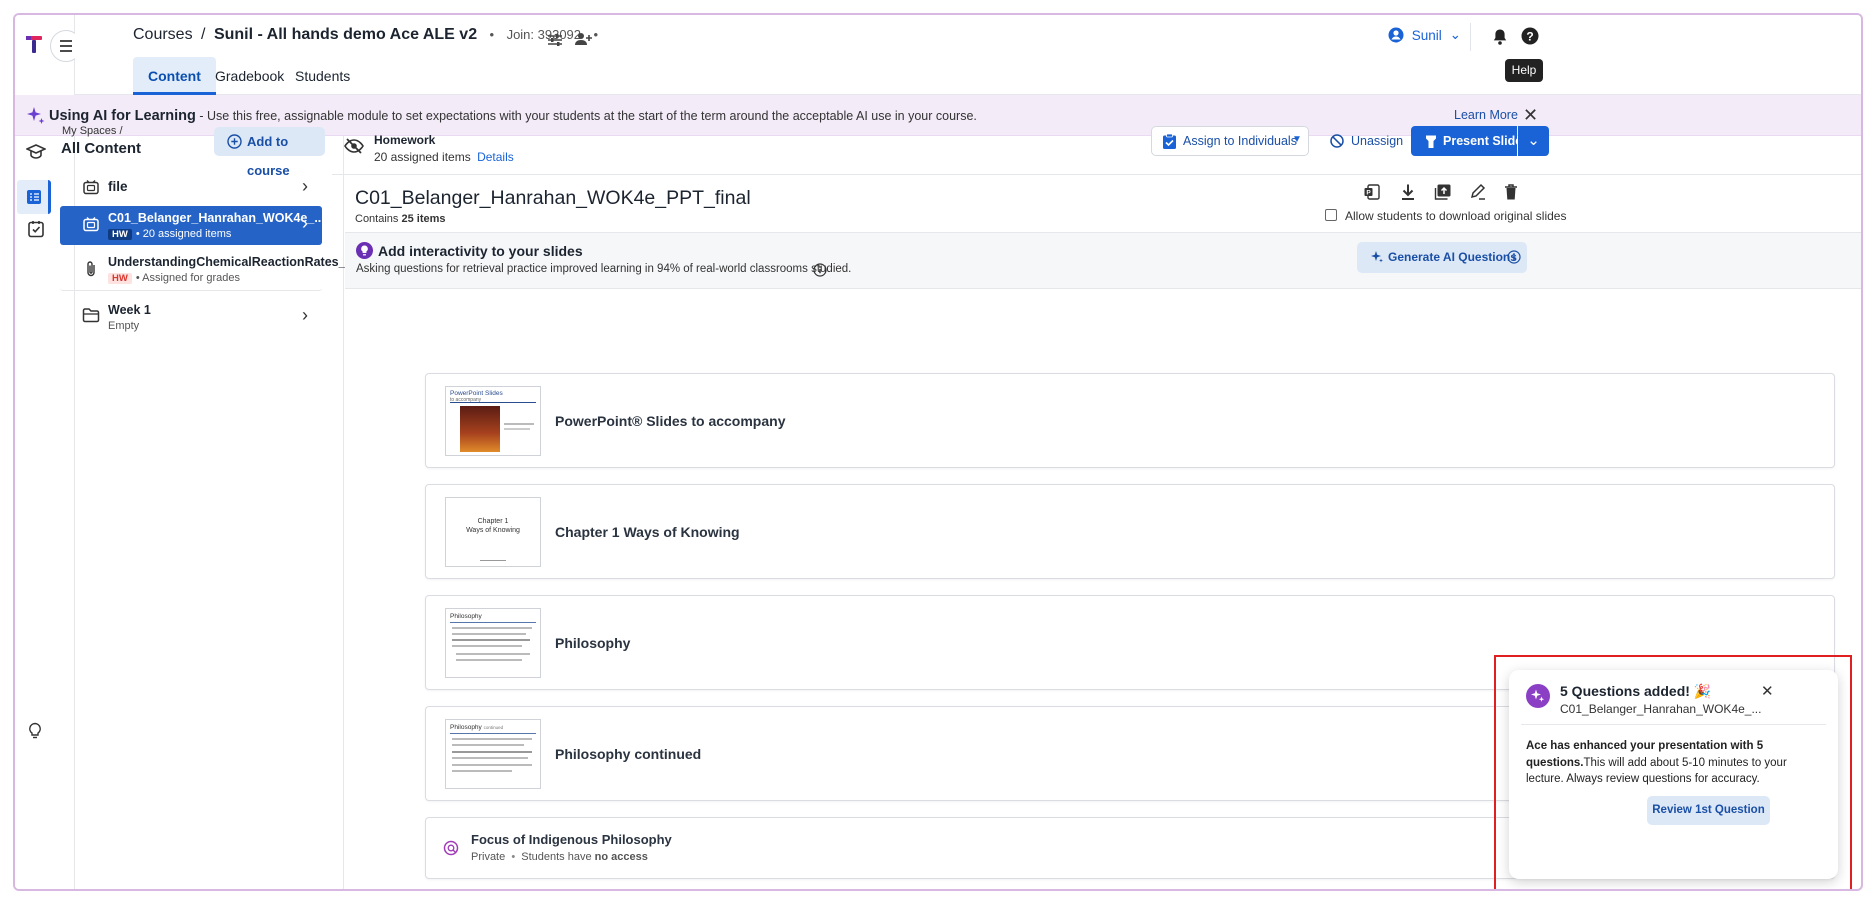 The image size is (1876, 904). What do you see at coordinates (451, 848) in the screenshot?
I see `question-icon` at bounding box center [451, 848].